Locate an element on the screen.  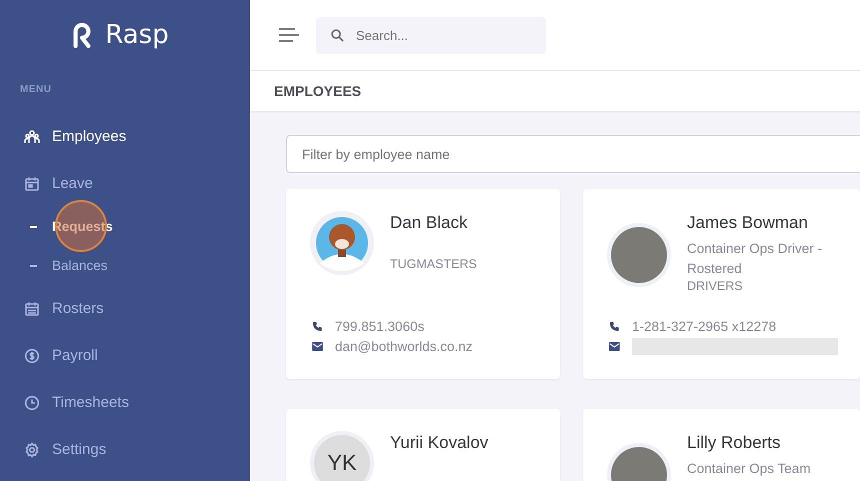
brand-name: Rasp is located at coordinates (137, 35).